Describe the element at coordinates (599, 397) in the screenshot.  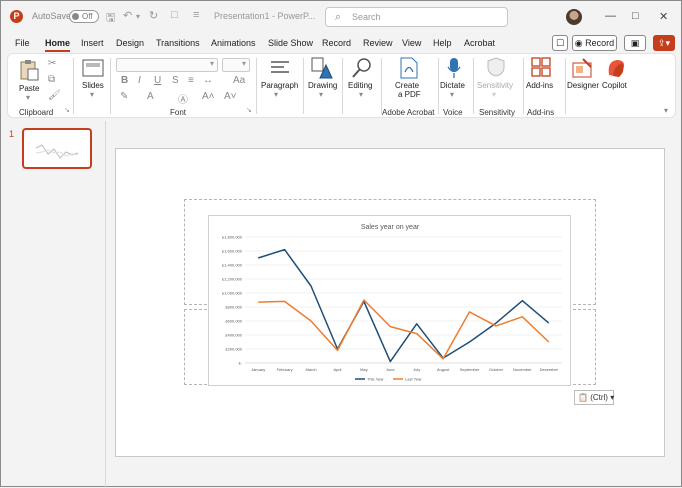
I see `paste-options-label: (Ctrl)` at that location.